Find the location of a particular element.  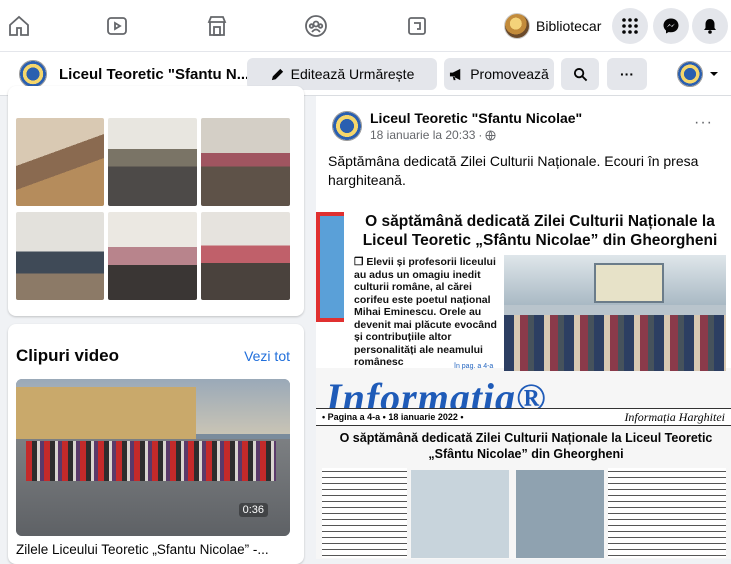

search-icon is located at coordinates (580, 74).